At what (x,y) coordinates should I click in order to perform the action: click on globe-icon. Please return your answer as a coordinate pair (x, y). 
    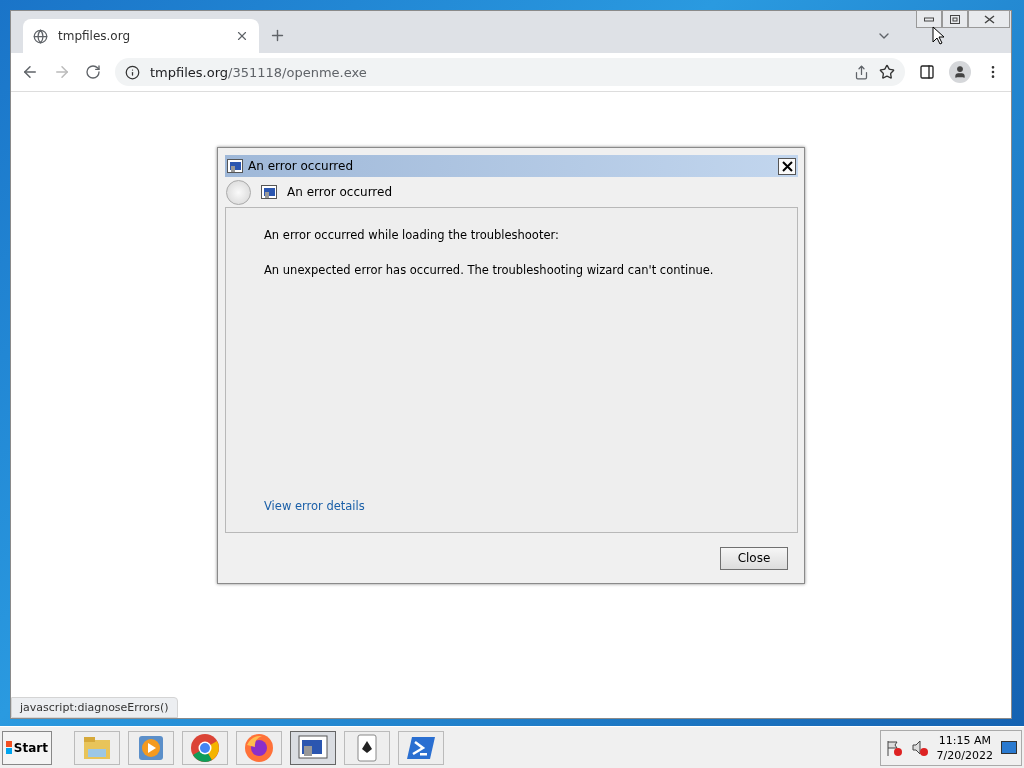
    Looking at the image, I should click on (40, 36).